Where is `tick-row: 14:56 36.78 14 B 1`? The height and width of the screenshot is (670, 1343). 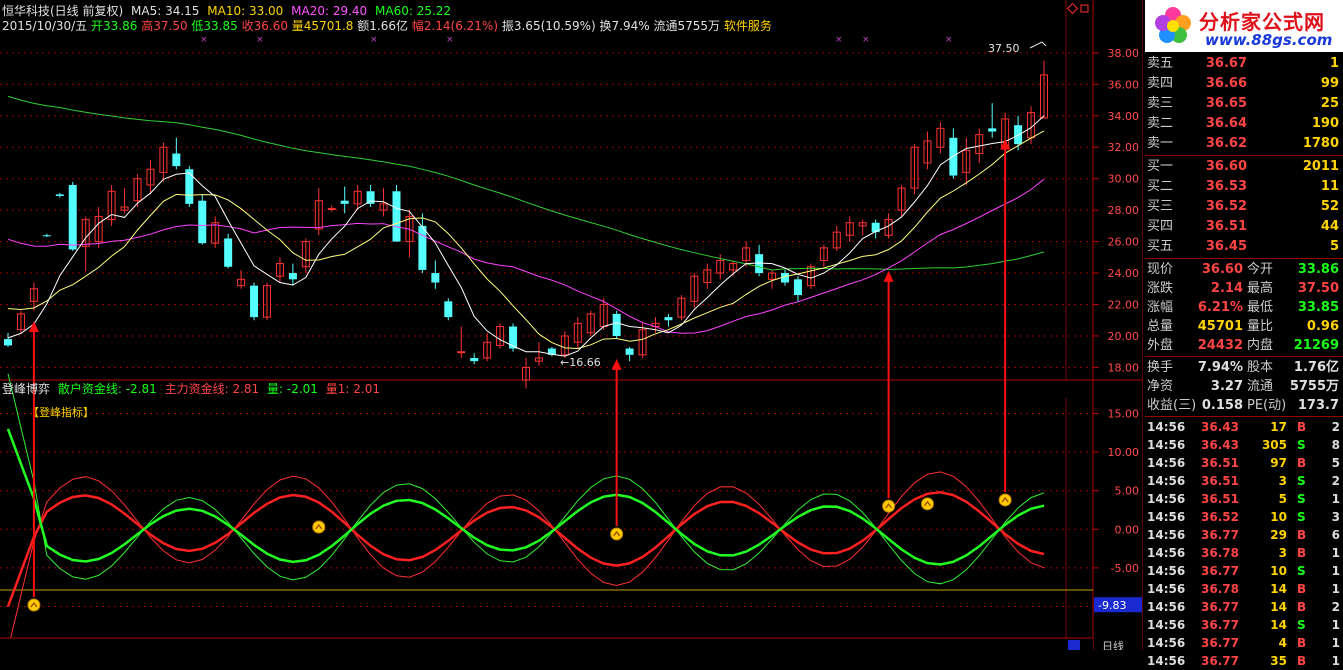
tick-row: 14:56 36.78 14 B 1 is located at coordinates (1244, 589).